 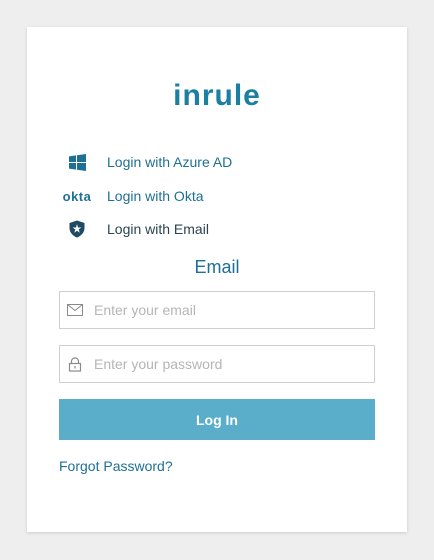 What do you see at coordinates (232, 310) in the screenshot?
I see `email-input` at bounding box center [232, 310].